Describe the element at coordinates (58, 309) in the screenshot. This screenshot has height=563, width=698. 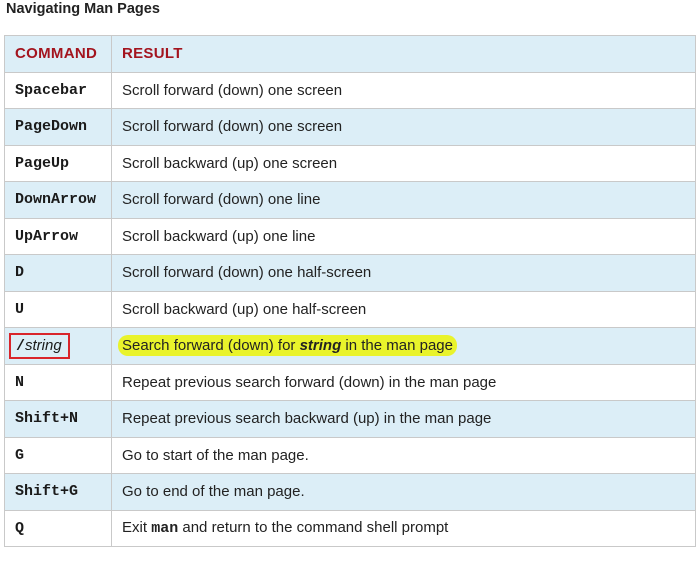
I see `command-cell: U` at that location.